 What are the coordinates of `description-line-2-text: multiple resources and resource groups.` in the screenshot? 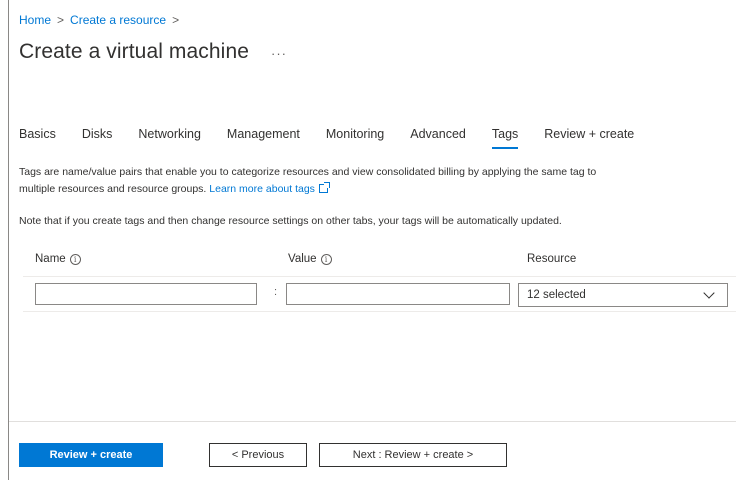 It's located at (113, 189).